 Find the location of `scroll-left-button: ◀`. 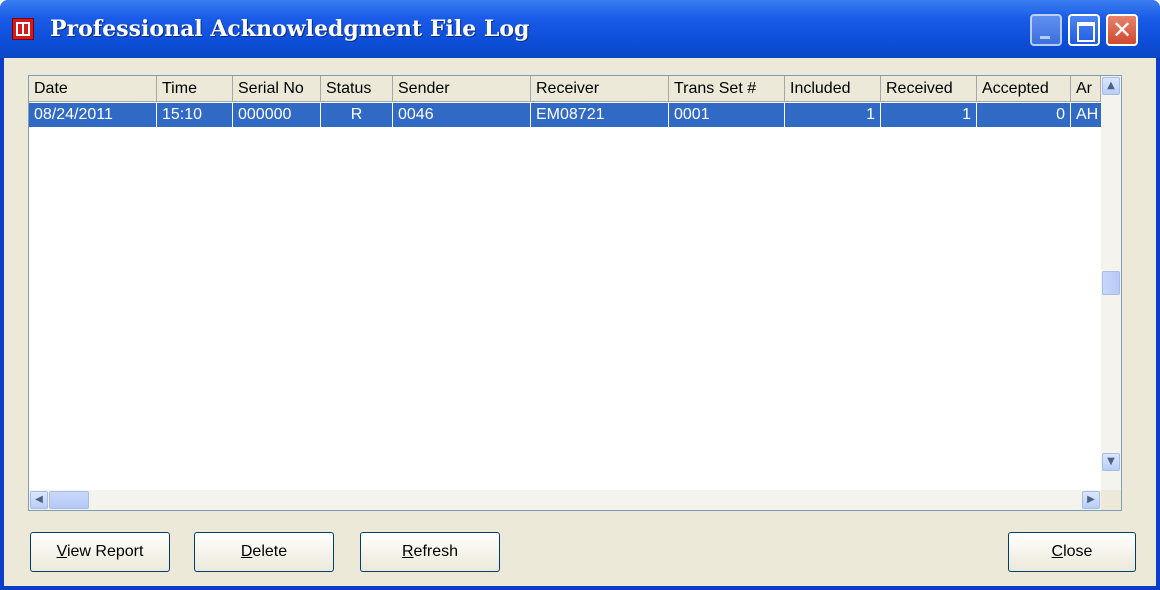

scroll-left-button: ◀ is located at coordinates (39, 500).